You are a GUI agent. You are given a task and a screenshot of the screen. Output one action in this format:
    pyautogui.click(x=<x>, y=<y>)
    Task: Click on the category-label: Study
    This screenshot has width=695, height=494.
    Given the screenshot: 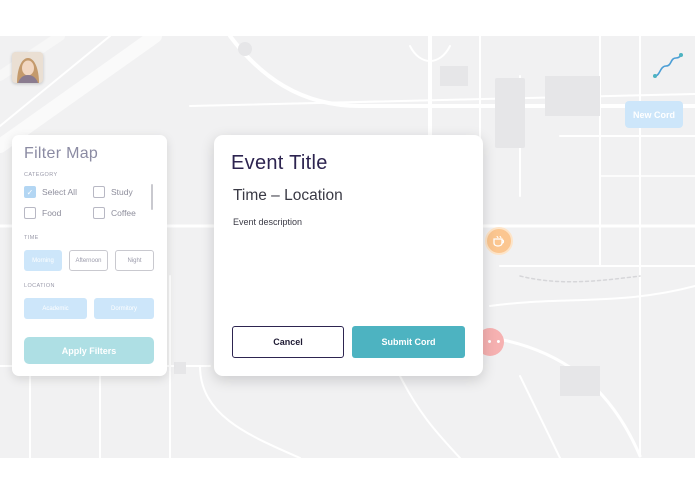 What is the action you would take?
    pyautogui.click(x=122, y=192)
    